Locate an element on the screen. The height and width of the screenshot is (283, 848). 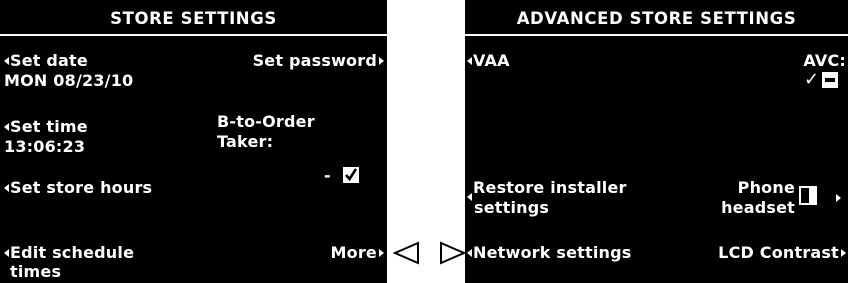
b-to-order-checkbox is located at coordinates (351, 175).